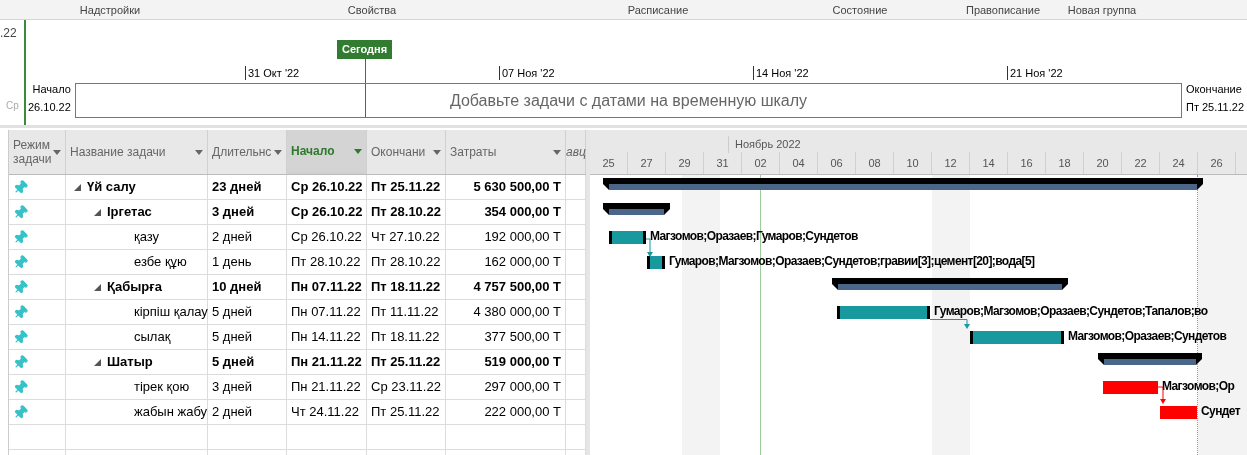 The height and width of the screenshot is (455, 1247). What do you see at coordinates (162, 387) in the screenshot?
I see `task-name: тірек қою` at bounding box center [162, 387].